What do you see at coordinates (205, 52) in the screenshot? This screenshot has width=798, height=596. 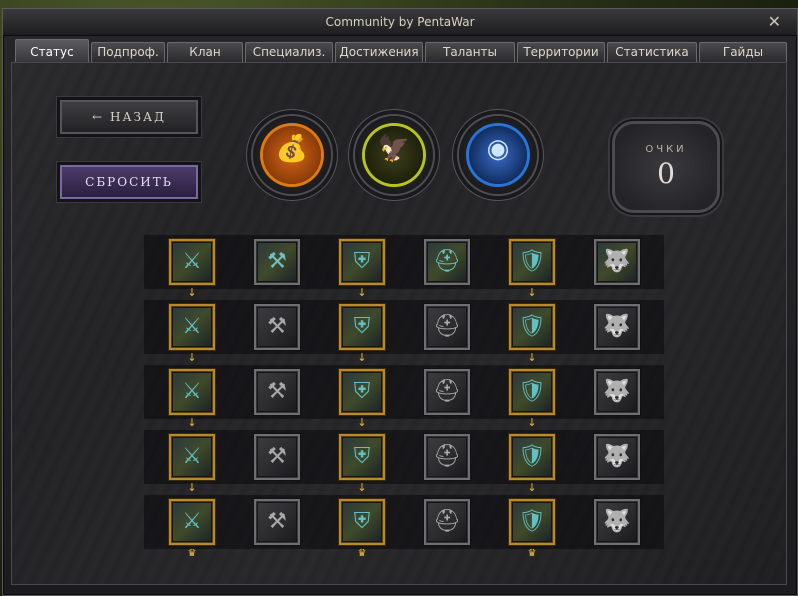 I see `tab-clan: Клан` at bounding box center [205, 52].